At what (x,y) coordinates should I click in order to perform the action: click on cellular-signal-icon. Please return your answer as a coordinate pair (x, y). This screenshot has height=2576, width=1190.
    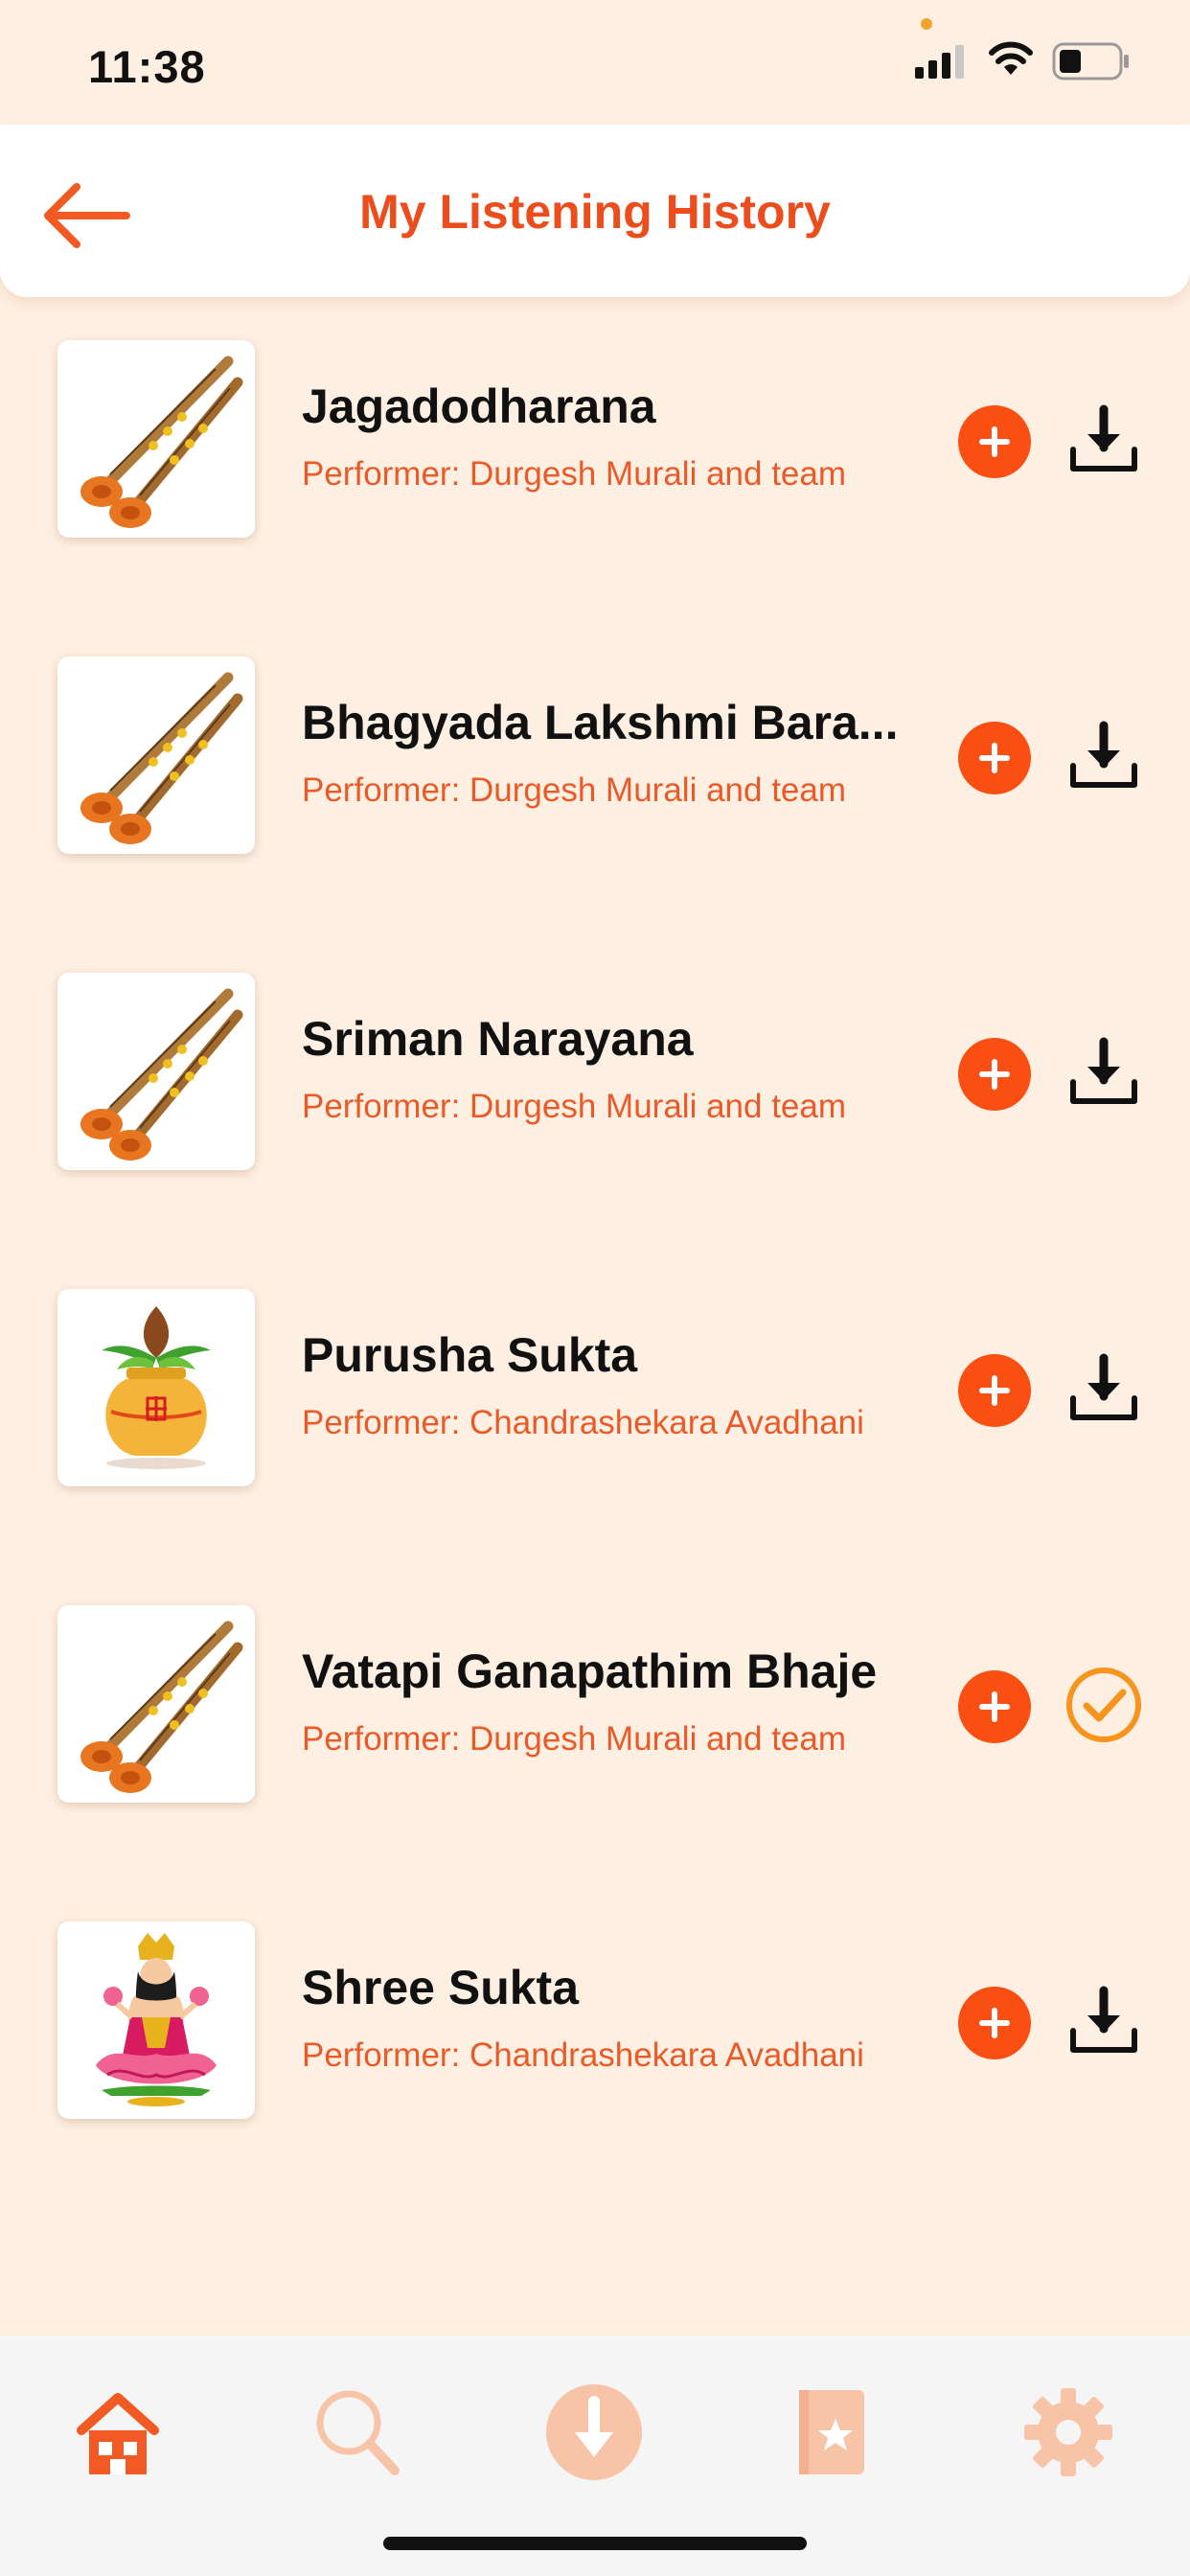
    Looking at the image, I should click on (940, 62).